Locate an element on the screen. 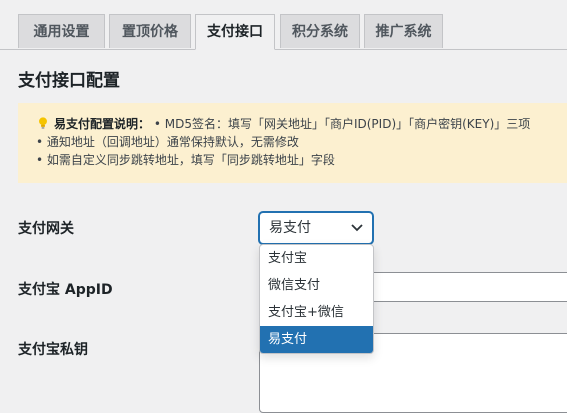  gateway-label: 支付网关 is located at coordinates (46, 229).